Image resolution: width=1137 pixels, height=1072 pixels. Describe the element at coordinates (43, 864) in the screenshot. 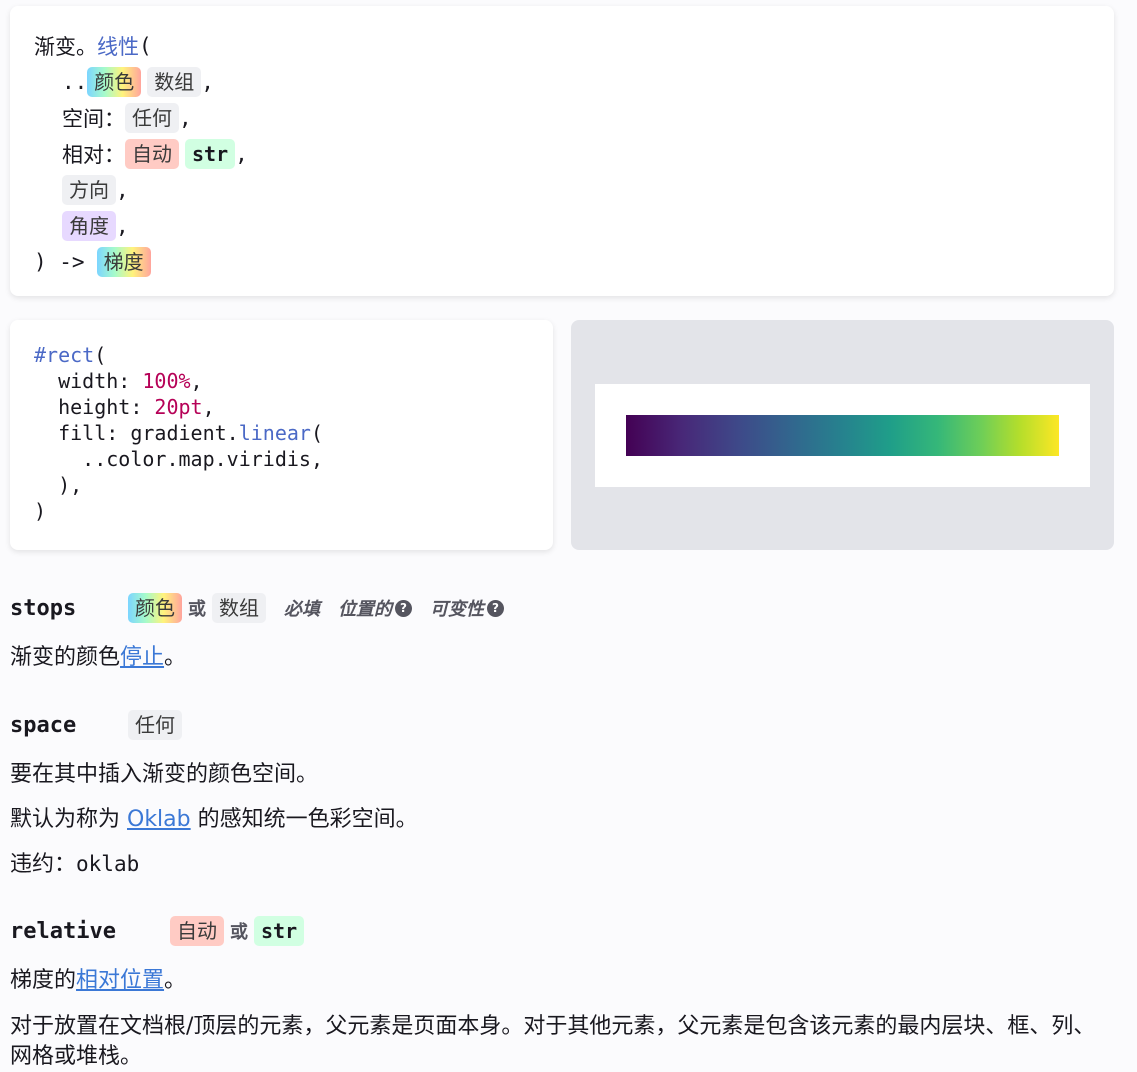

I see `default-label: 违约：` at that location.